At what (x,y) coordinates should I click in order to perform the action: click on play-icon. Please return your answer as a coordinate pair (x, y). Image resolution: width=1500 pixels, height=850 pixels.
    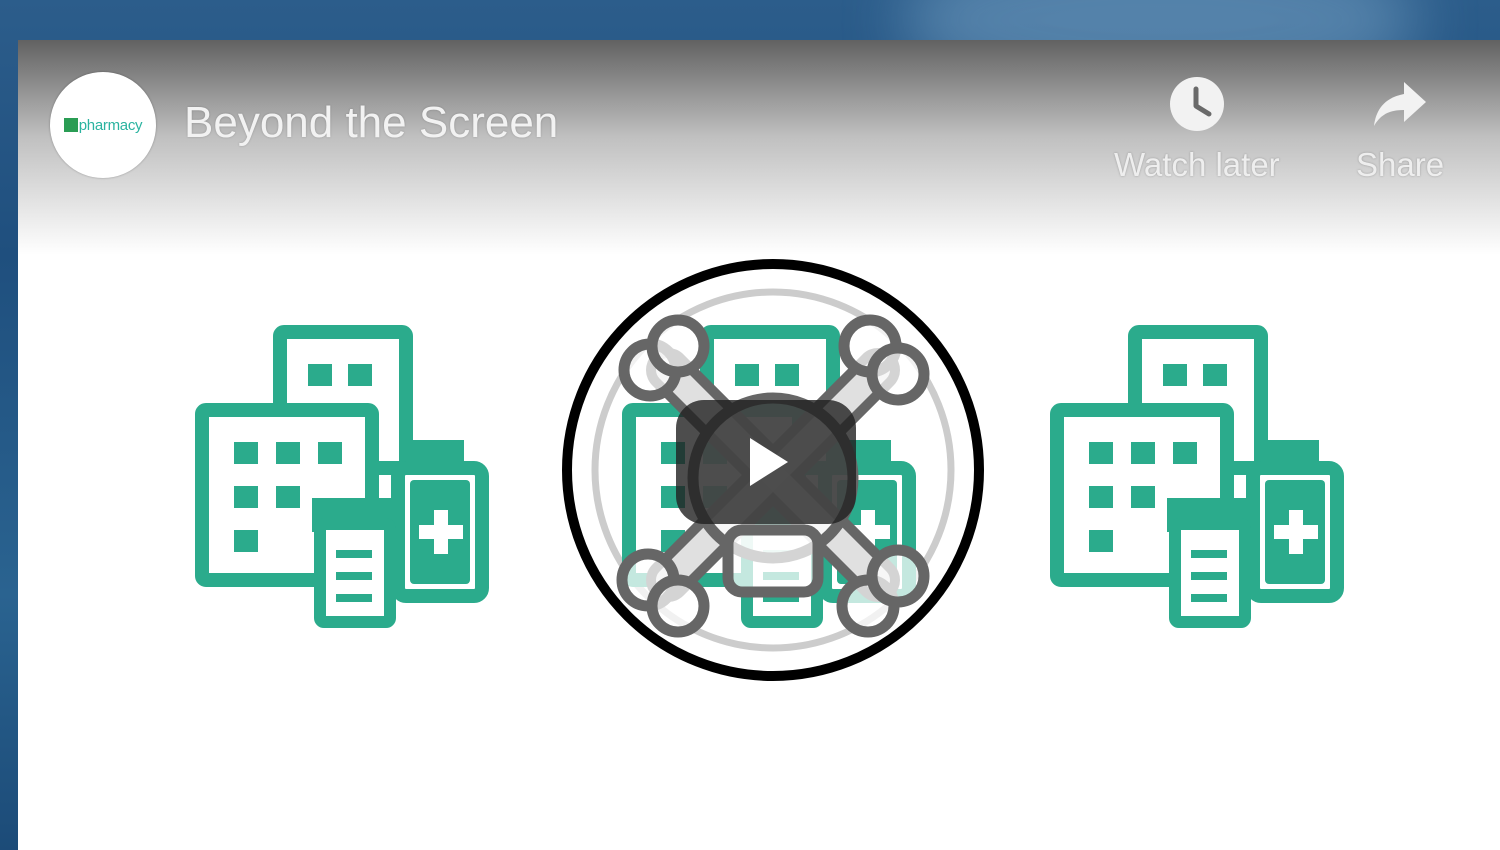
    Looking at the image, I should click on (769, 462).